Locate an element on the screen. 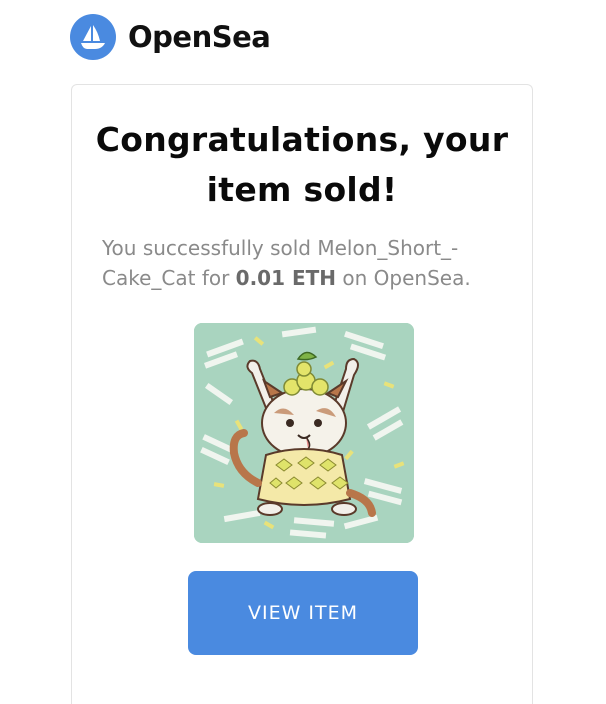 Image resolution: width=606 pixels, height=704 pixels. view-item-button: VIEW ITEM is located at coordinates (303, 613).